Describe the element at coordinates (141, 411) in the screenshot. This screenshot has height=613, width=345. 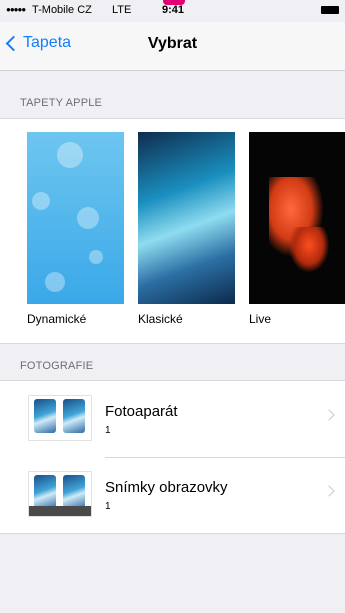
I see `album-title: Fotoaparát` at that location.